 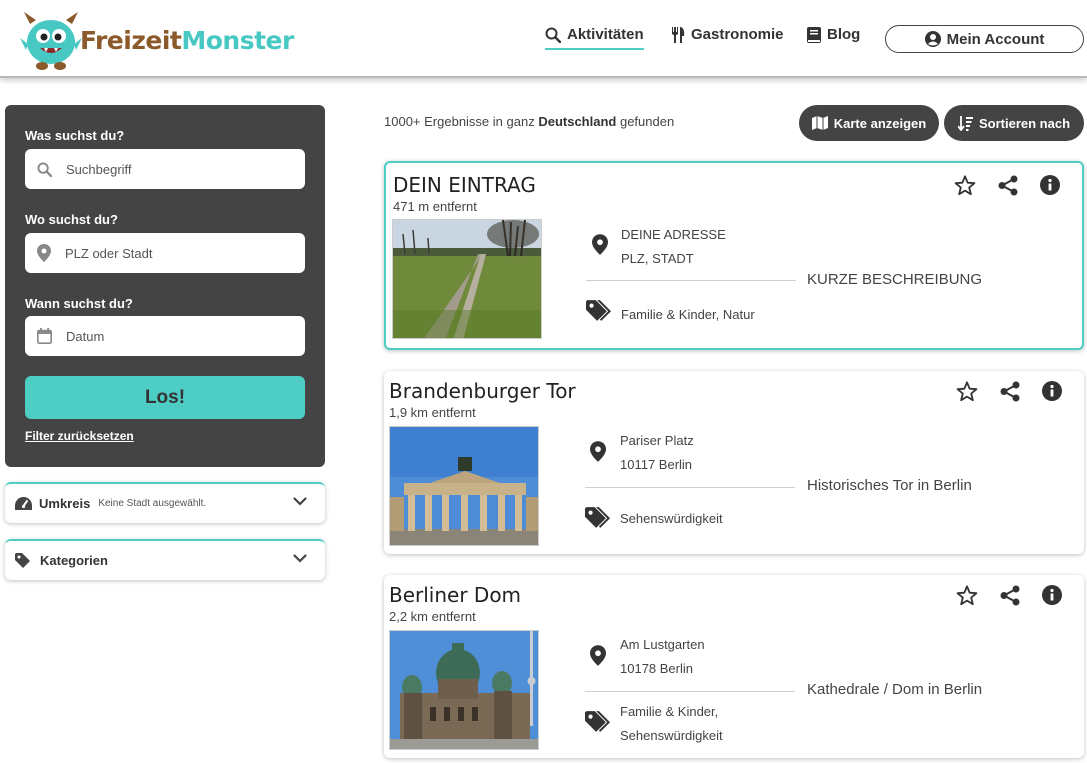 What do you see at coordinates (995, 39) in the screenshot?
I see `my-account-label: Mein Account` at bounding box center [995, 39].